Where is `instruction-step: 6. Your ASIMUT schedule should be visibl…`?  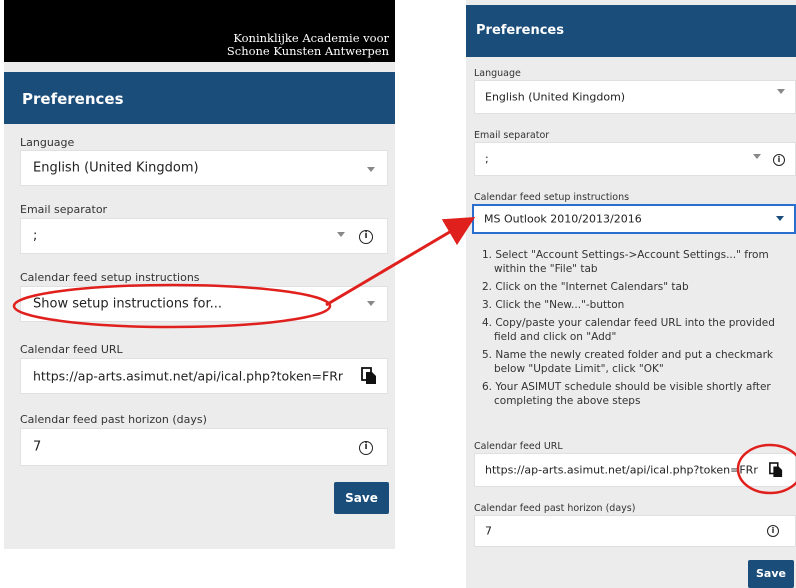
instruction-step: 6. Your ASIMUT schedule should be visibl… is located at coordinates (626, 394).